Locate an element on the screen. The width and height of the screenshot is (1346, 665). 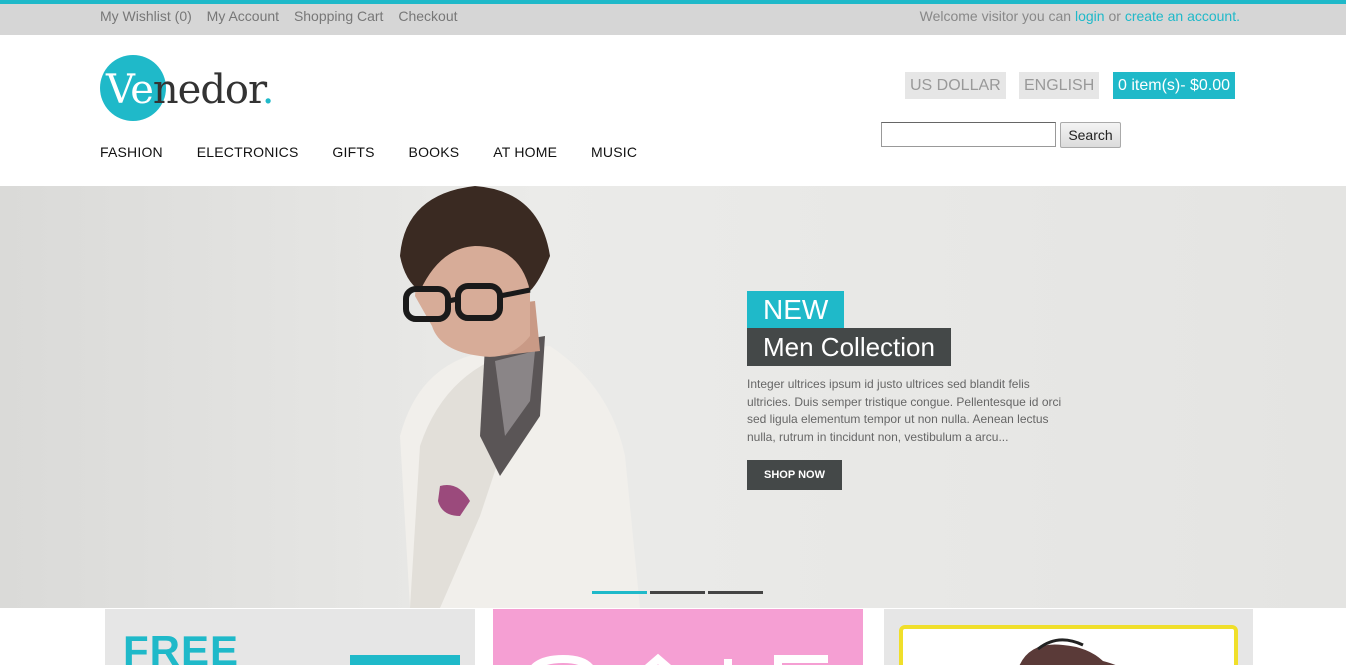
or-text: or is located at coordinates (1114, 16).